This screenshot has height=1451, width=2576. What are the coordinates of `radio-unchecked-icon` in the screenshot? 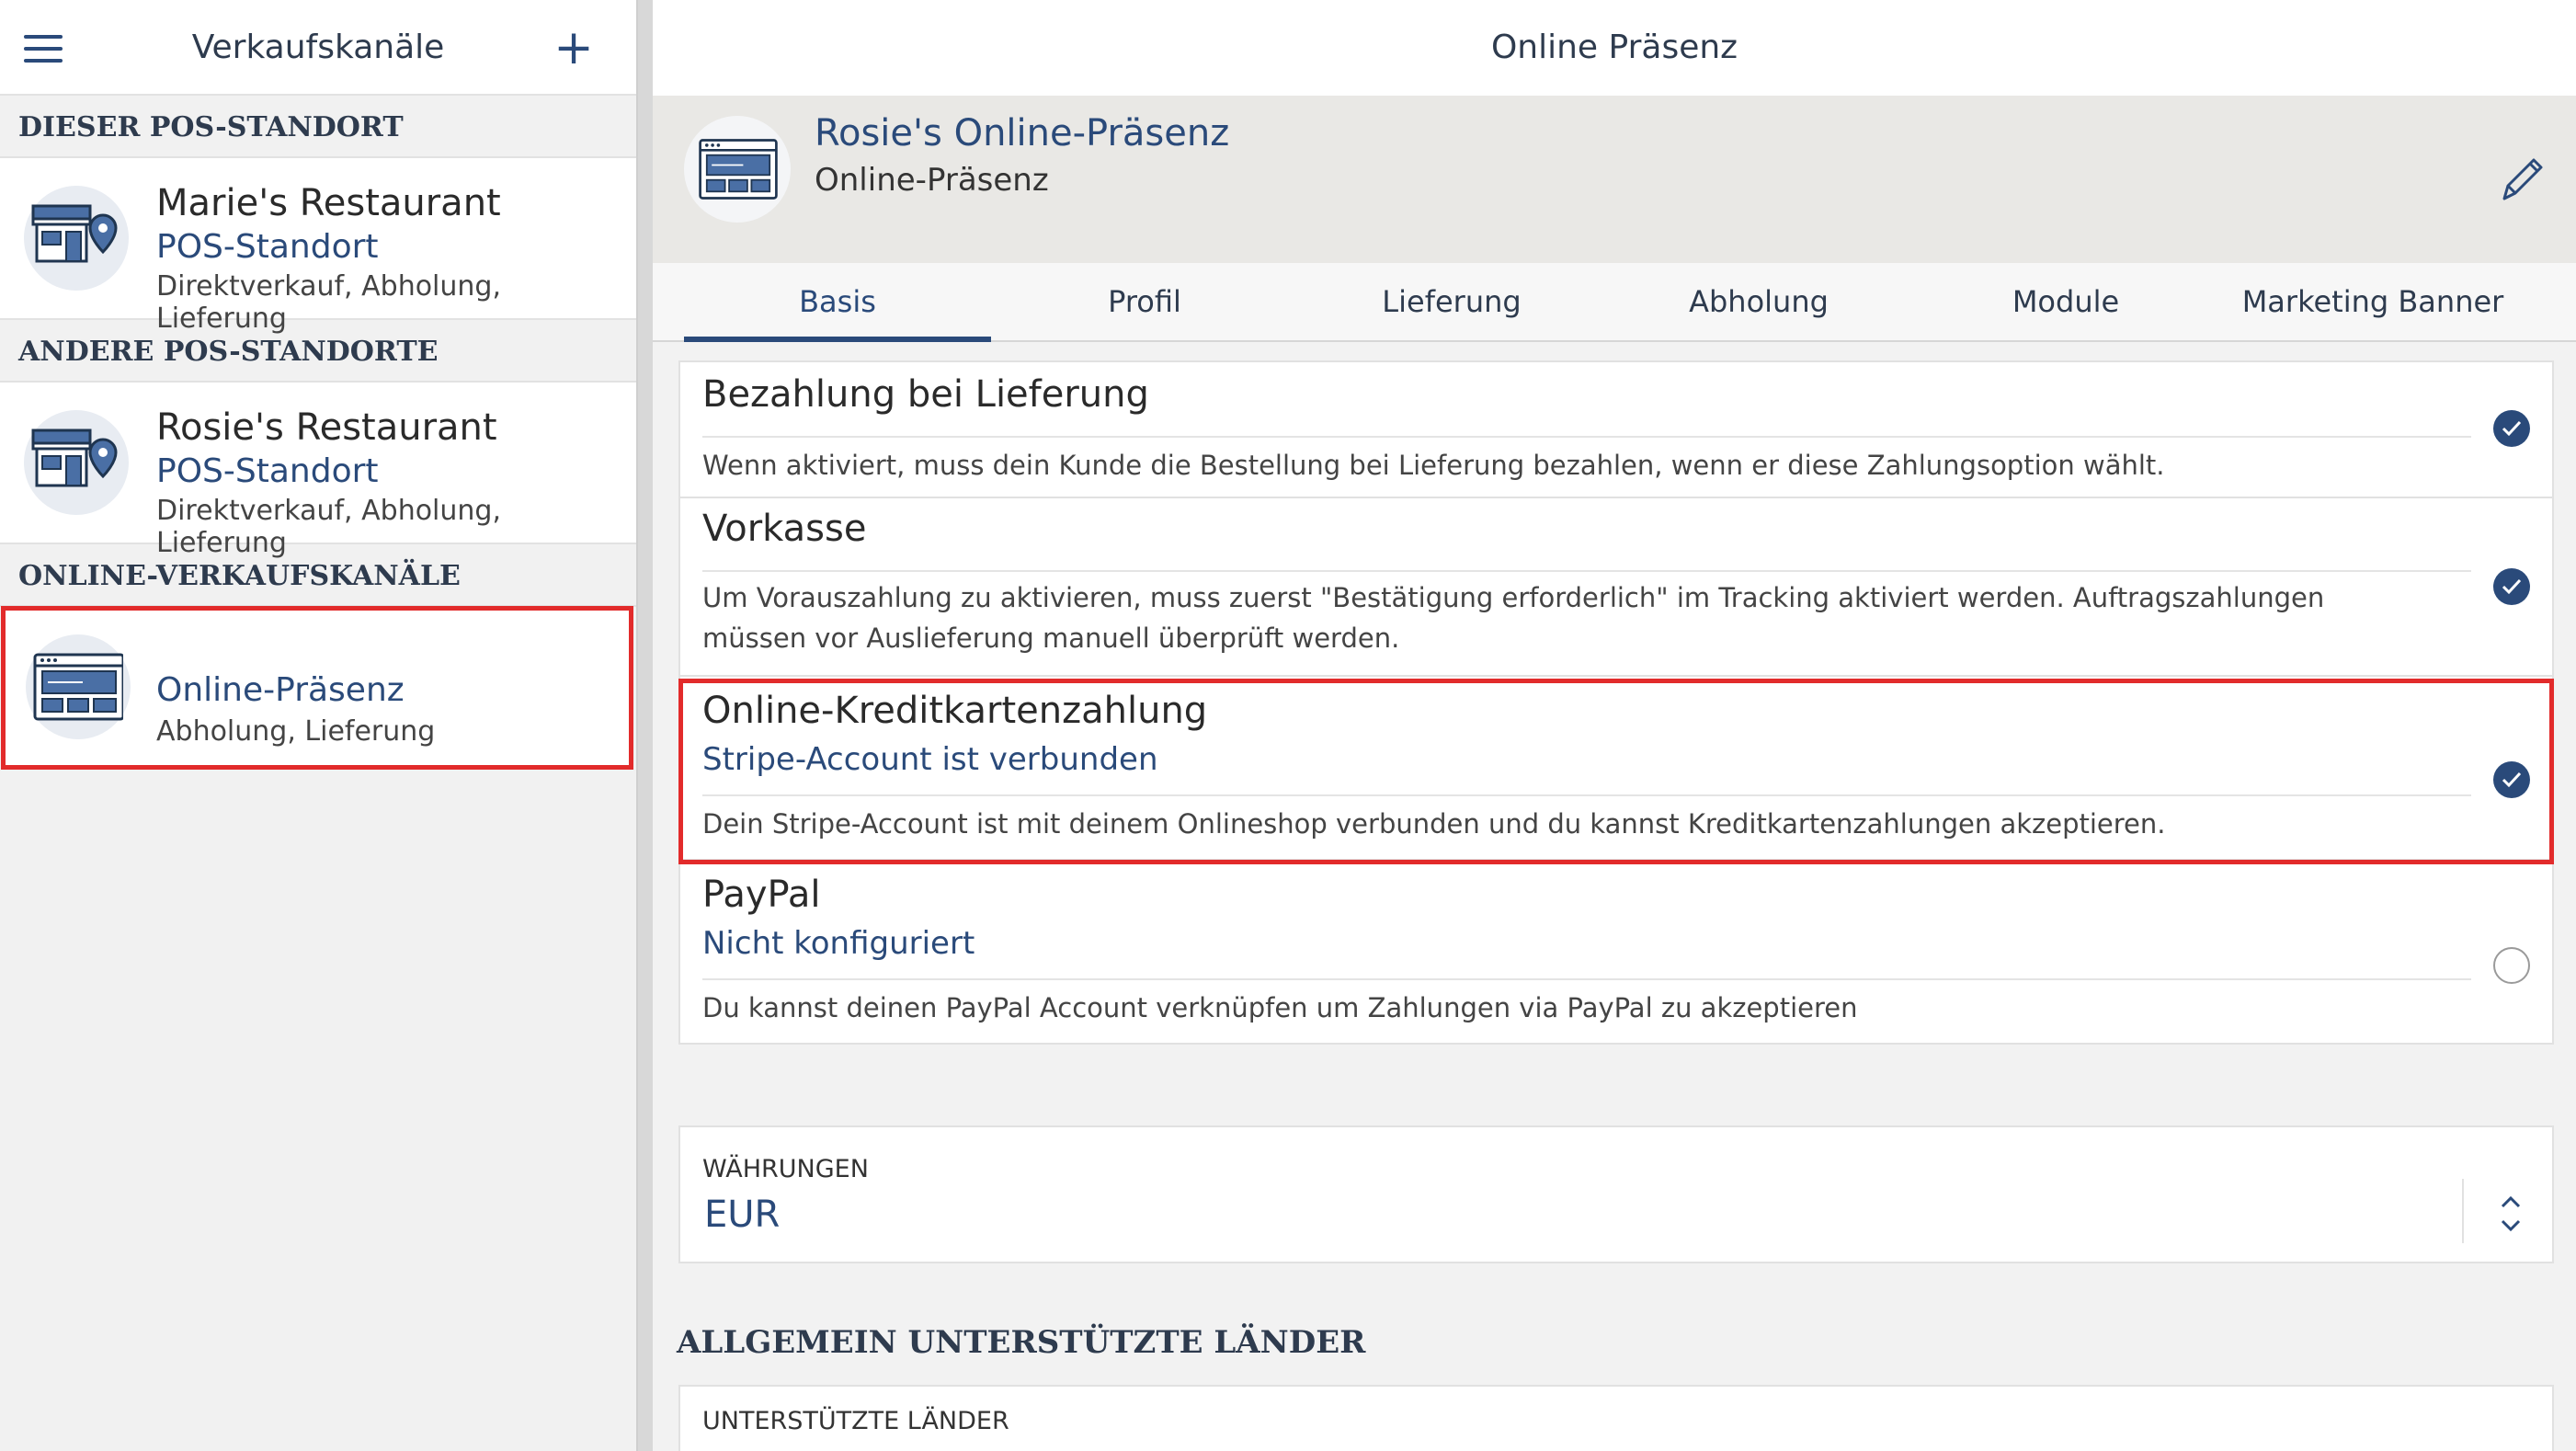 It's located at (2511, 965).